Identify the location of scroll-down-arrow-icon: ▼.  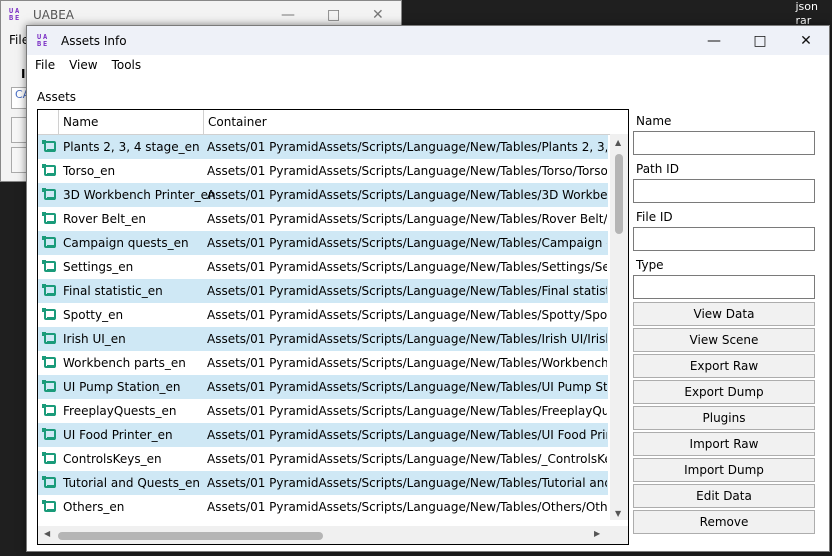
(618, 513).